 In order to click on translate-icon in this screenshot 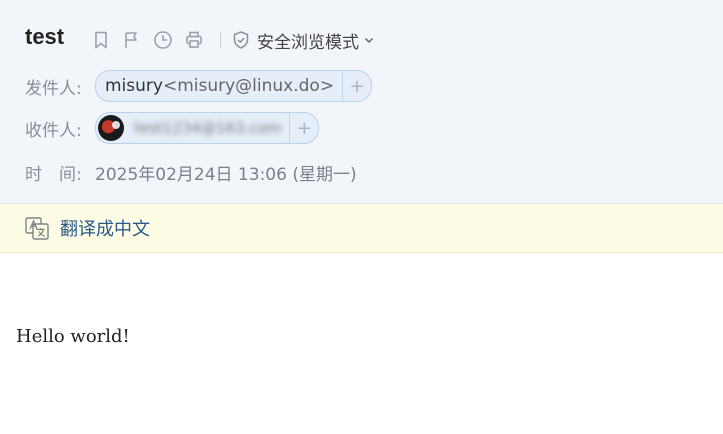, I will do `click(37, 228)`.